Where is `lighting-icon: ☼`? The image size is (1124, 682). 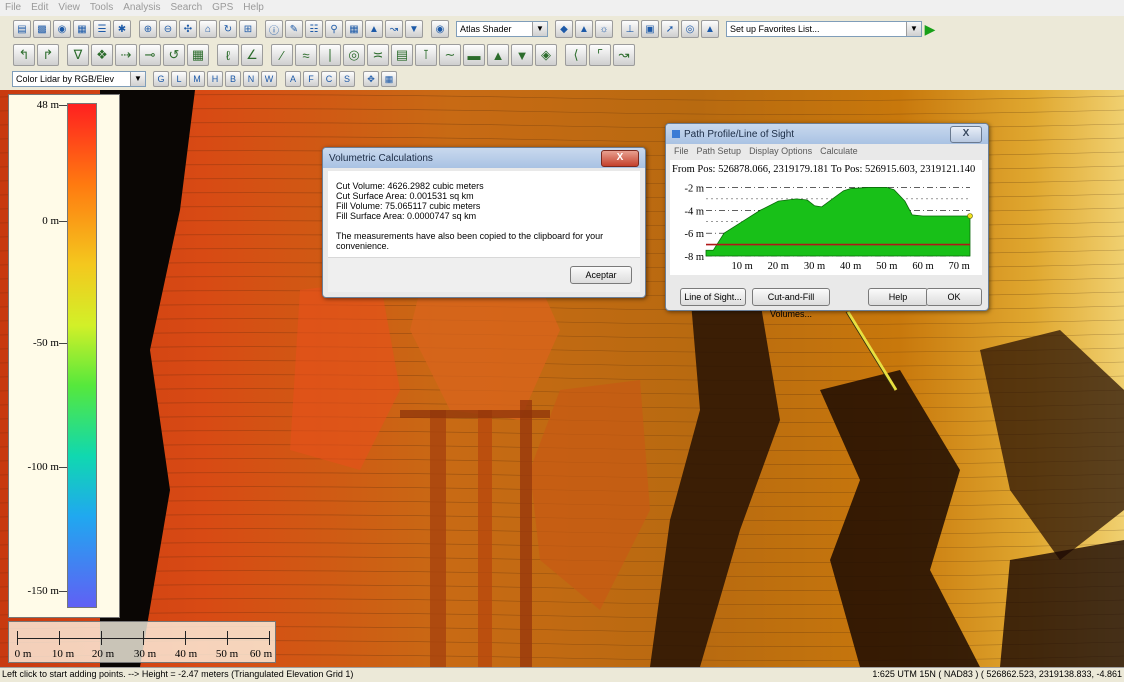 lighting-icon: ☼ is located at coordinates (604, 29).